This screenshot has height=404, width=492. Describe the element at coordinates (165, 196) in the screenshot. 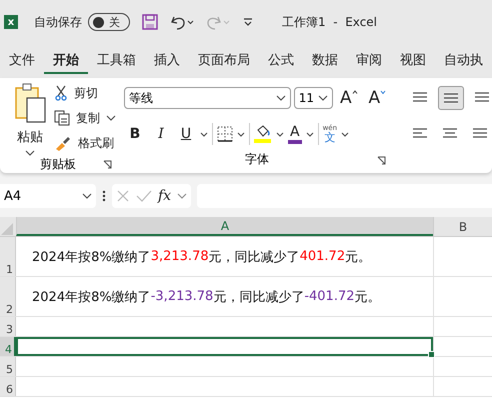

I see `insert-function-button: fx` at that location.